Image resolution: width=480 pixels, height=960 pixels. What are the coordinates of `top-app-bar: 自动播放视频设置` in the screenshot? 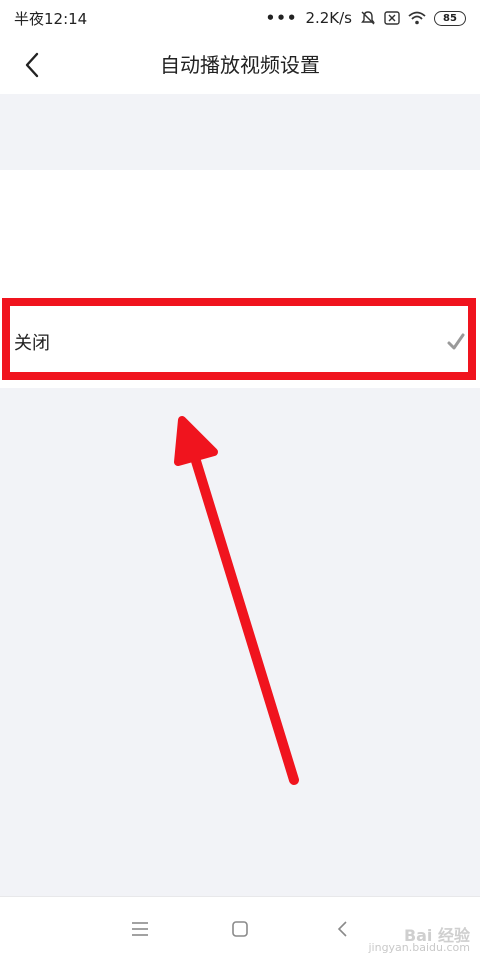 It's located at (240, 65).